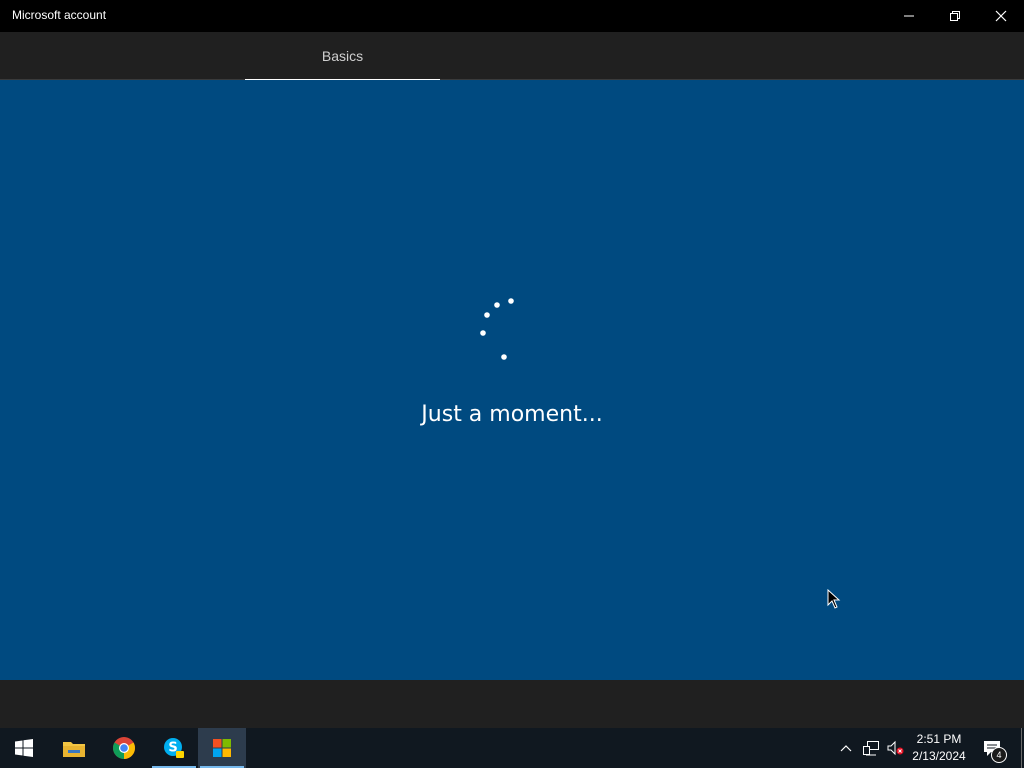  I want to click on microsoft-store-button, so click(222, 748).